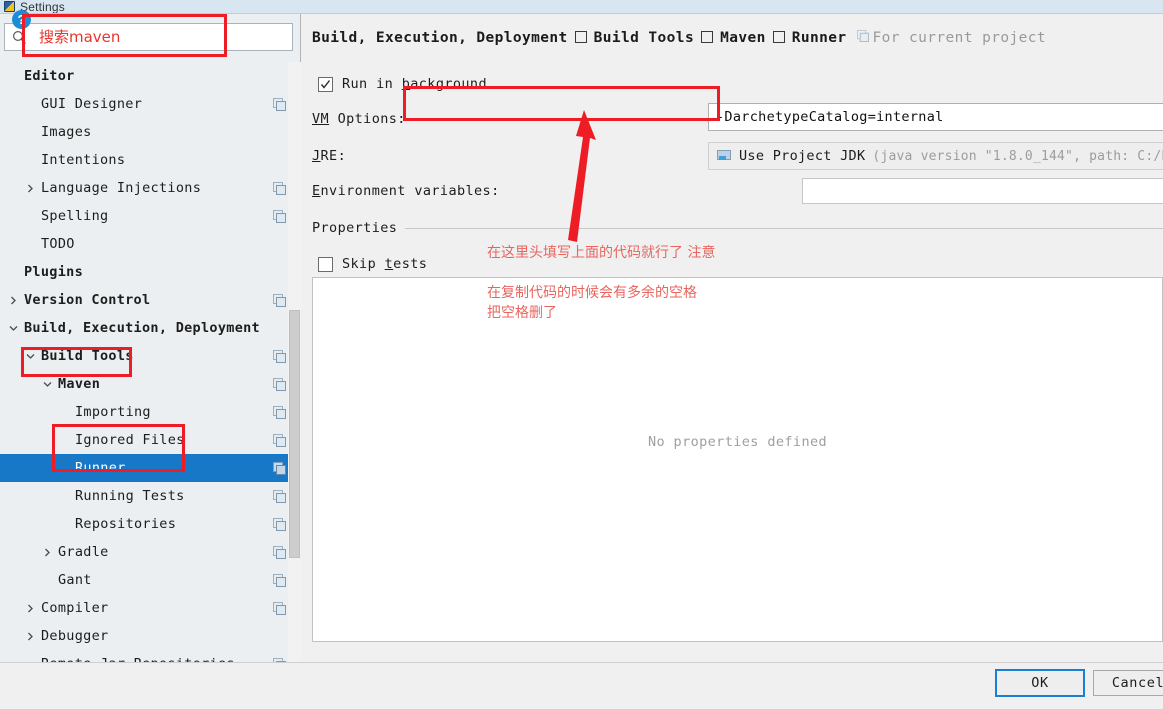  I want to click on section-divider, so click(784, 228).